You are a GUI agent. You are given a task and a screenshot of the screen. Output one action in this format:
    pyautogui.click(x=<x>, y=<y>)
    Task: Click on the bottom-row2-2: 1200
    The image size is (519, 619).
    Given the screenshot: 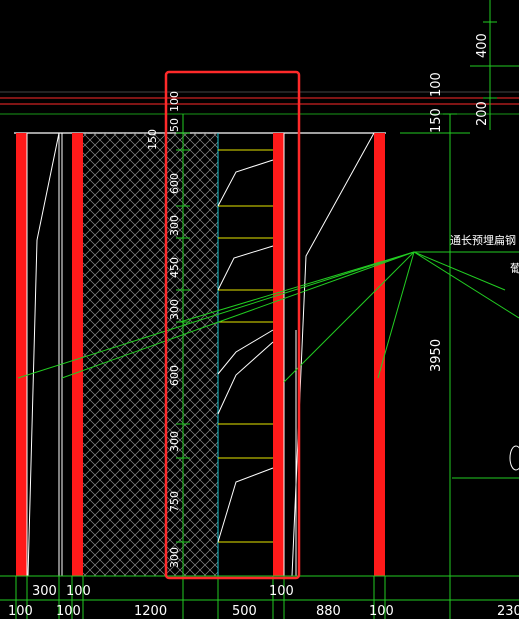 What is the action you would take?
    pyautogui.click(x=150, y=611)
    